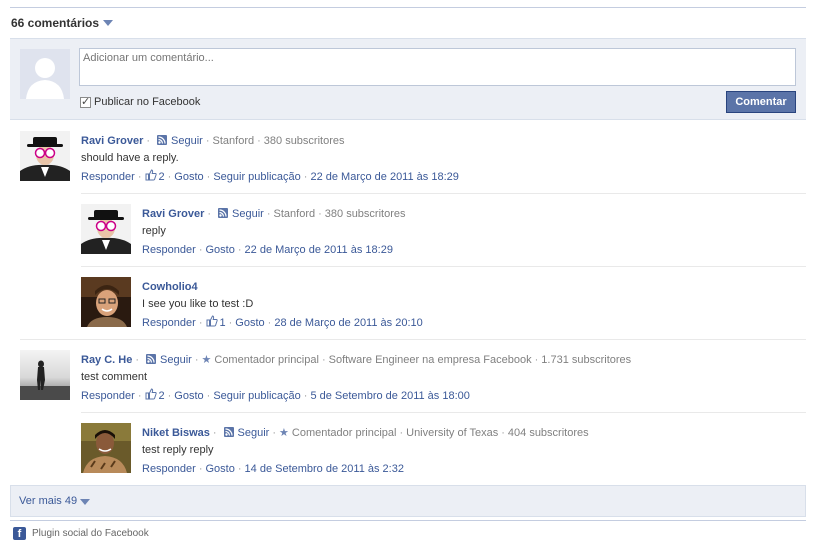 Image resolution: width=814 pixels, height=544 pixels. Describe the element at coordinates (176, 433) in the screenshot. I see `author-name: Niket Biswas` at that location.